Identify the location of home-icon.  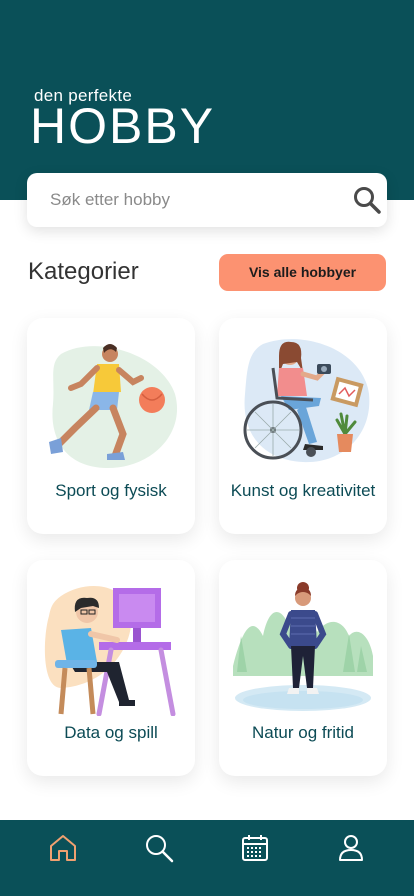
(63, 848).